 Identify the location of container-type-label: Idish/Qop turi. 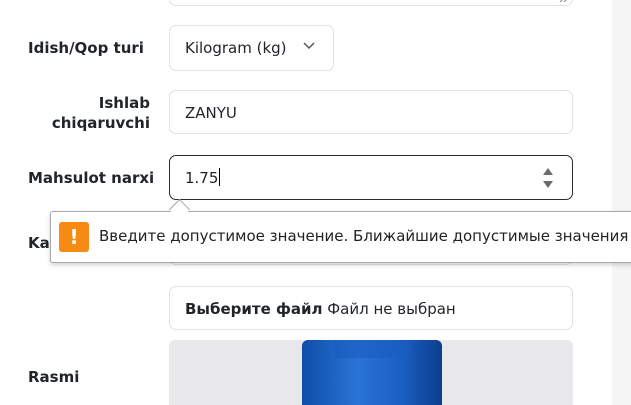
(86, 48).